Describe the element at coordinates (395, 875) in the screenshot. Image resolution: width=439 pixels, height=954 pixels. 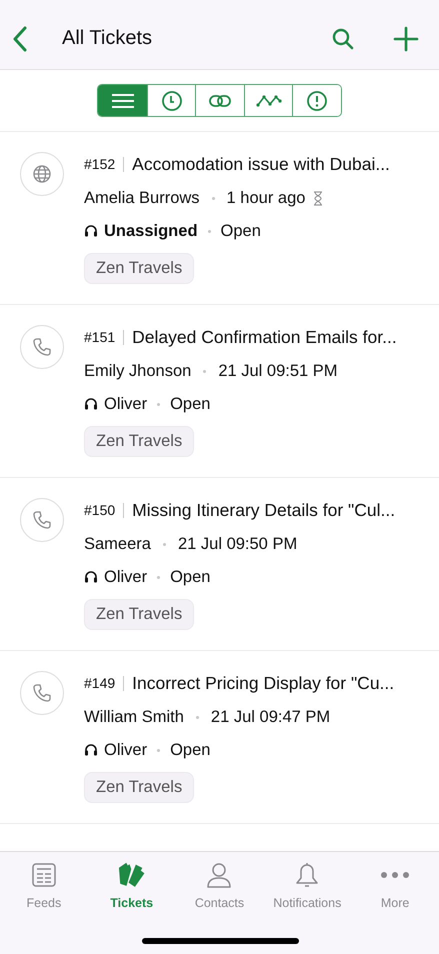
I see `more-icon` at that location.